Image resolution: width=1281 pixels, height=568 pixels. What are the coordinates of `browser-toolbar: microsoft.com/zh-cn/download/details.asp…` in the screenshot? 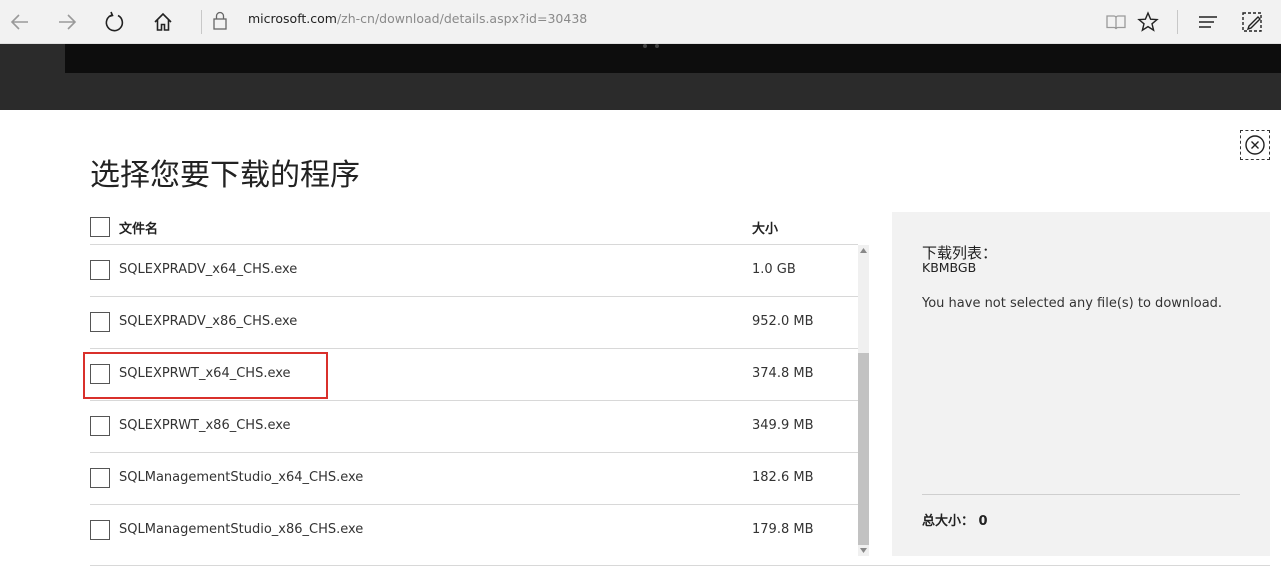 It's located at (640, 22).